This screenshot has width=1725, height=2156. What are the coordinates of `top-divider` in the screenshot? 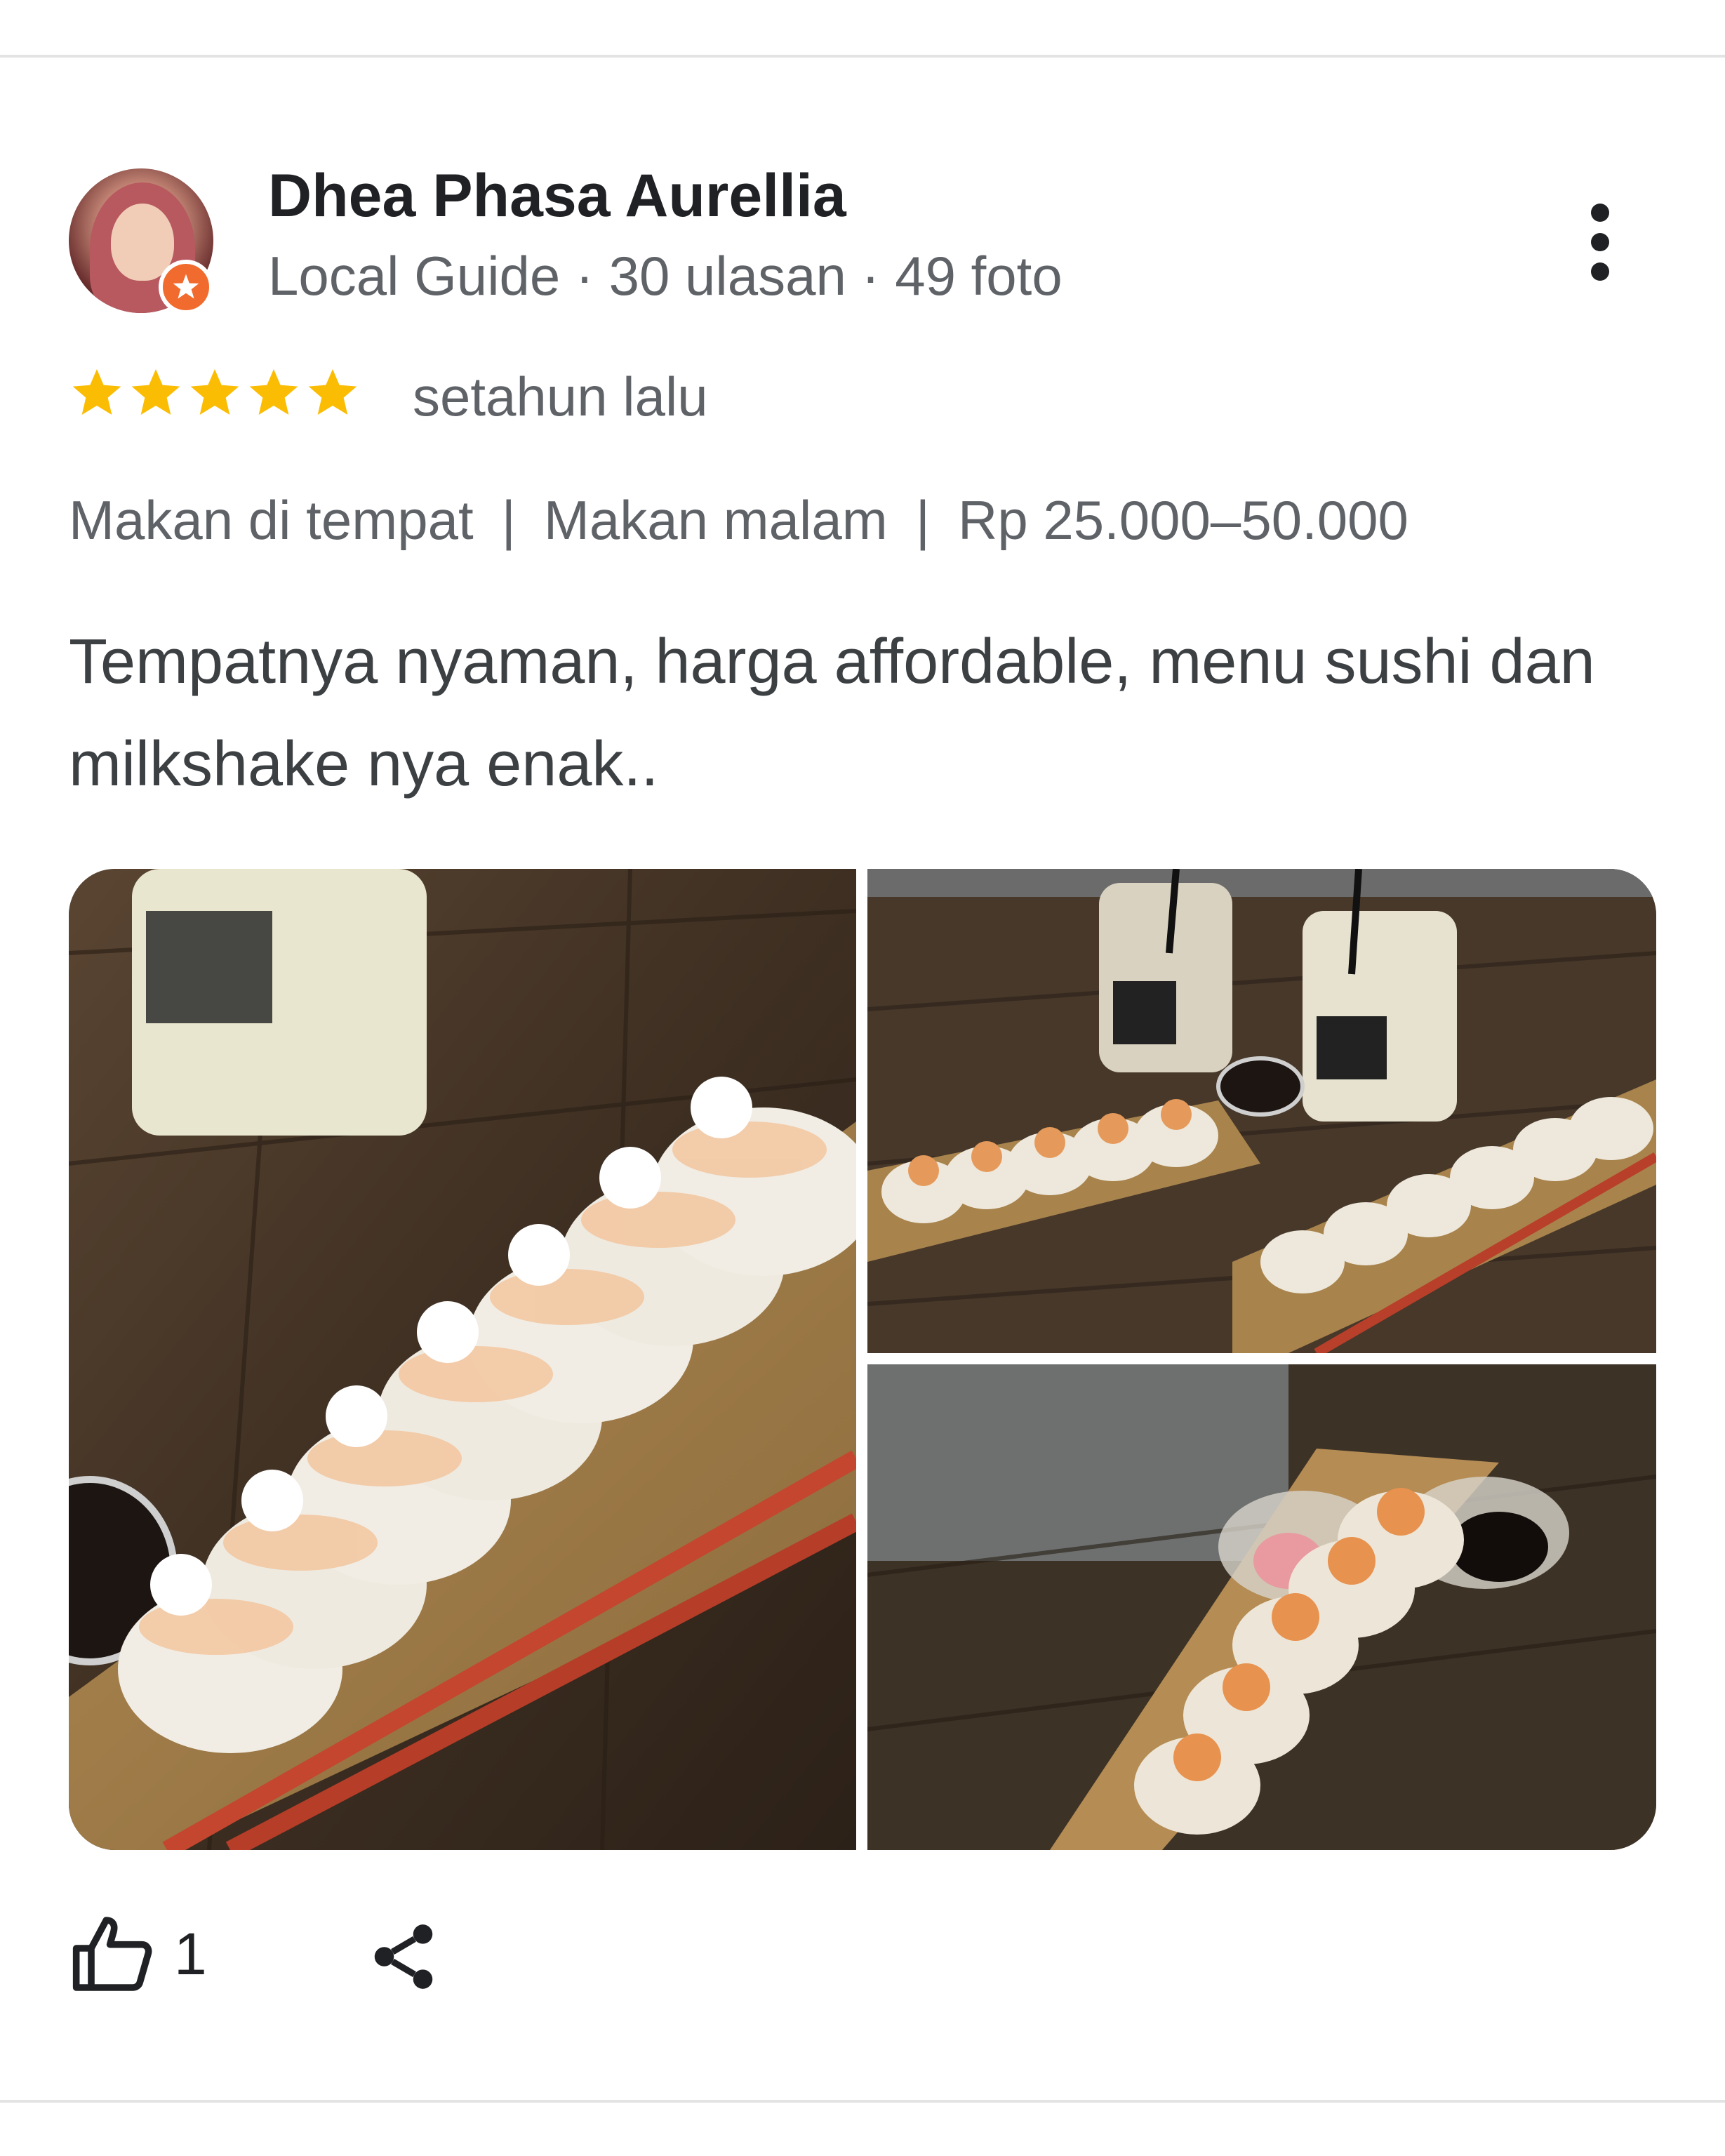 It's located at (862, 56).